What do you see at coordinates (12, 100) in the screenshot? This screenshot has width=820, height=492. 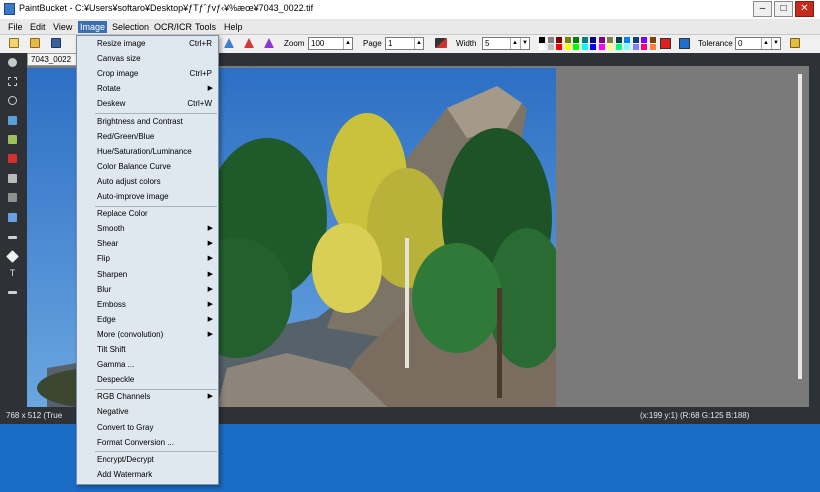 I see `lasso-tool-icon` at bounding box center [12, 100].